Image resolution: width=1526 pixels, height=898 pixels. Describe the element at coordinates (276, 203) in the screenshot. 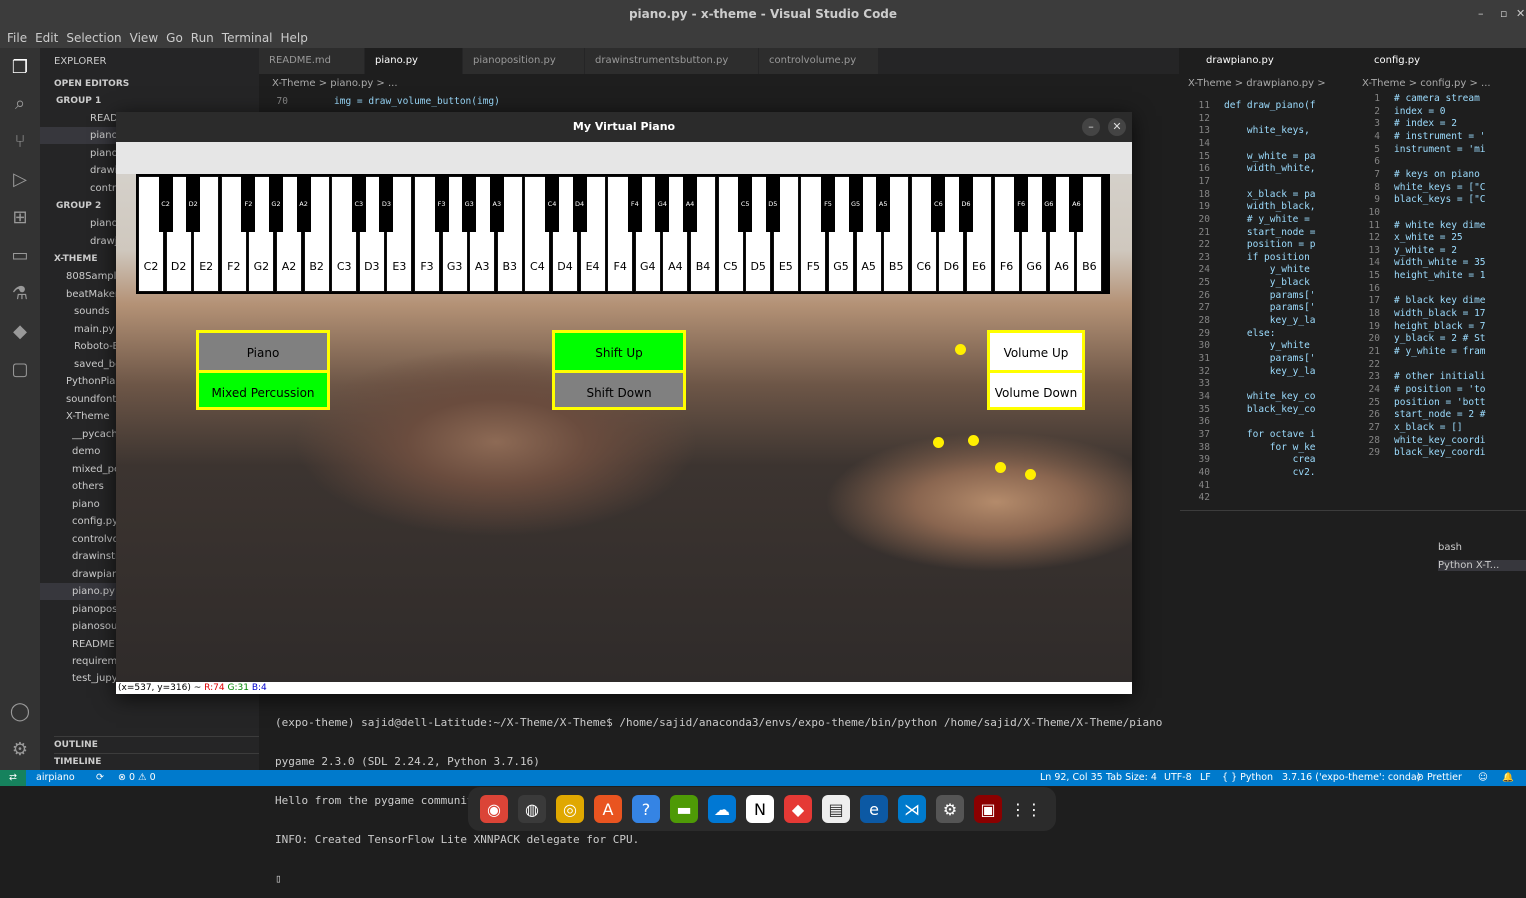

I see `black-key: G2` at that location.